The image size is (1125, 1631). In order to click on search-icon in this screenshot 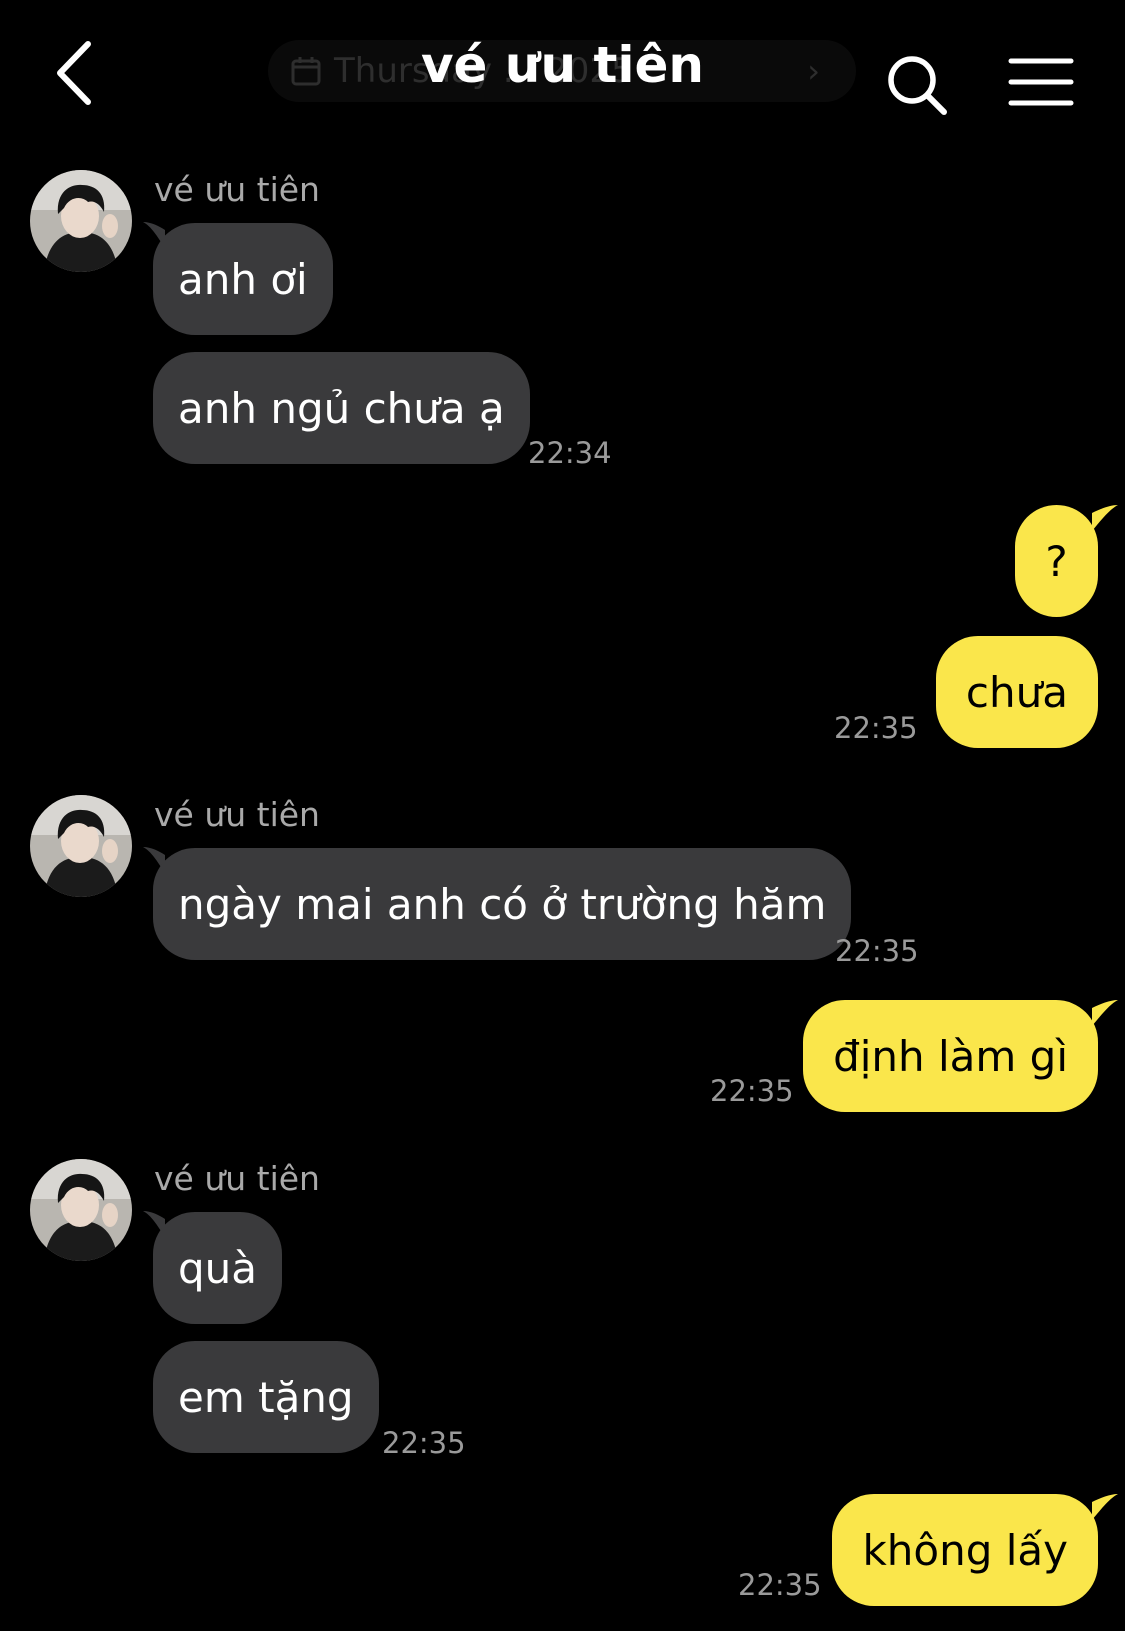, I will do `click(917, 85)`.